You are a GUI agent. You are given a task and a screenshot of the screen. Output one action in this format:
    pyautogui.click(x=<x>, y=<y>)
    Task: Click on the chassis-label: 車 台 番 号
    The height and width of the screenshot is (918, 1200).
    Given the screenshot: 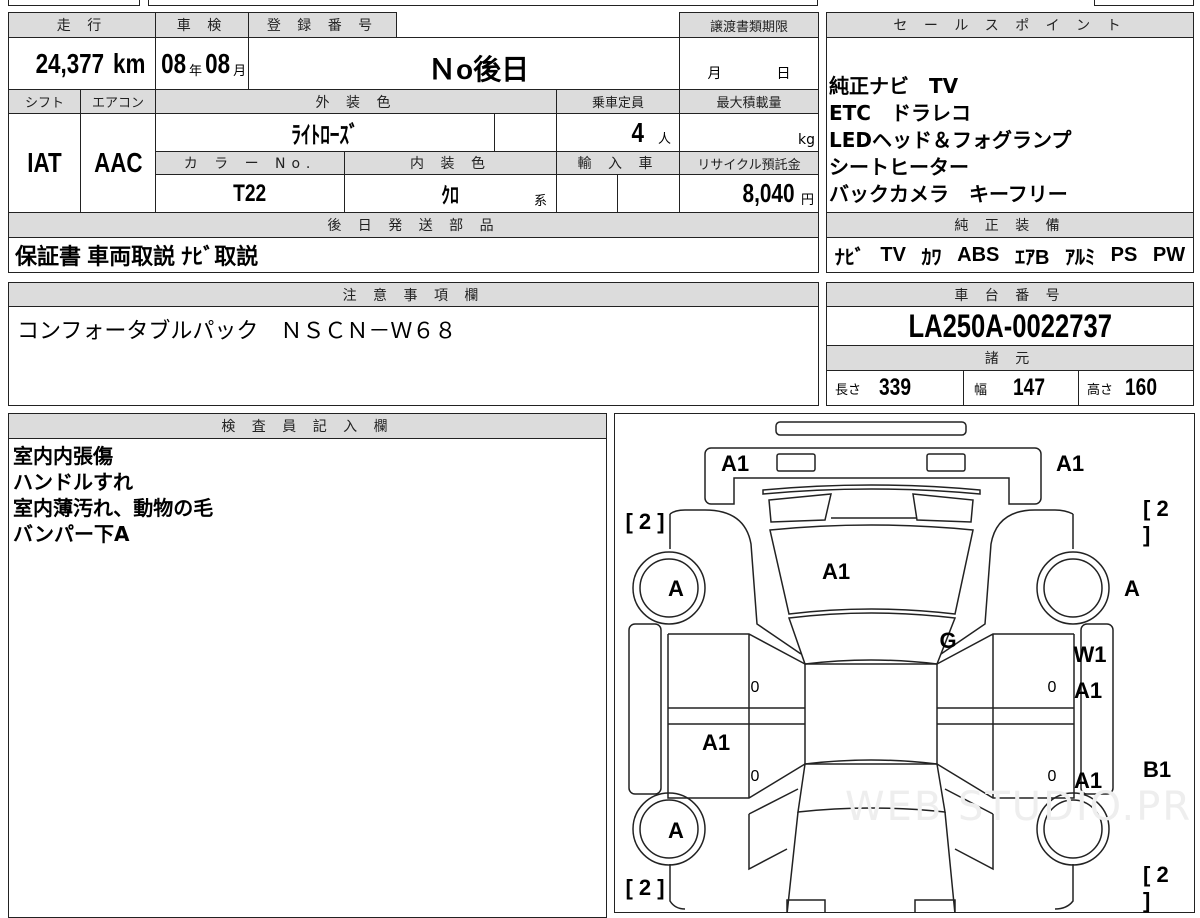 What is the action you would take?
    pyautogui.click(x=1010, y=294)
    